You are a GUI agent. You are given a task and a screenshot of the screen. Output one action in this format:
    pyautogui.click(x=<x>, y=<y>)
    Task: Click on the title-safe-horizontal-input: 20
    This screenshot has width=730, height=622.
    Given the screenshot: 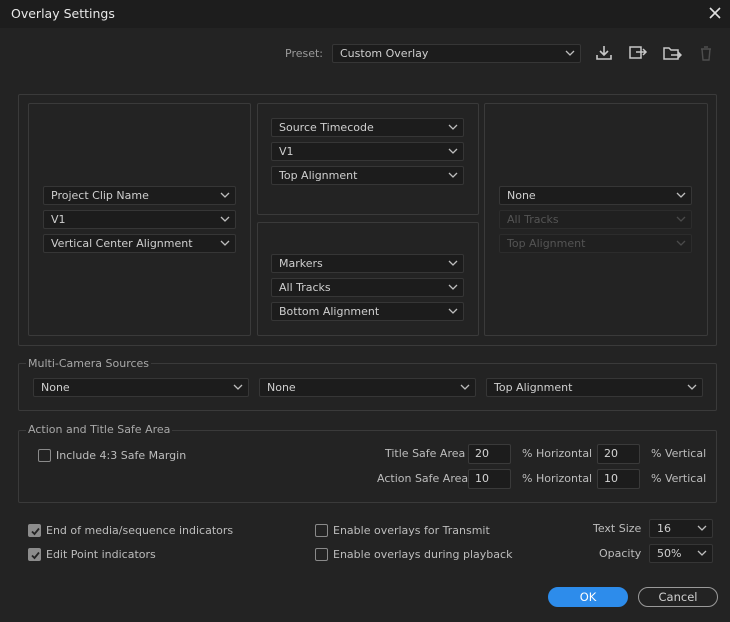 What is the action you would take?
    pyautogui.click(x=489, y=454)
    